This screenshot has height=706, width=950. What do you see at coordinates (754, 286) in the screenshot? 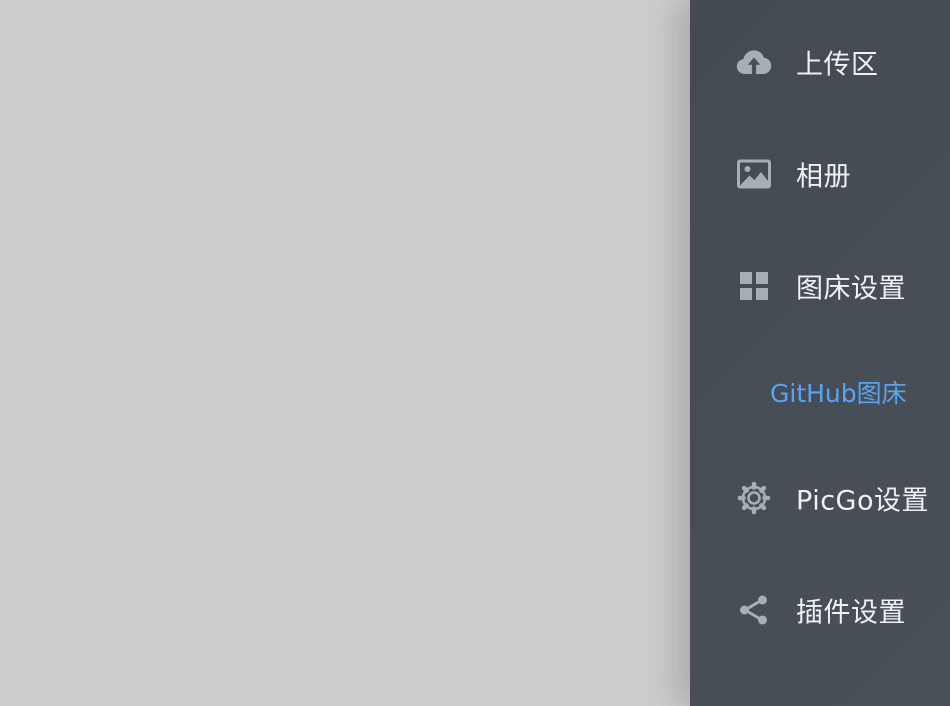
I see `grid-icon` at bounding box center [754, 286].